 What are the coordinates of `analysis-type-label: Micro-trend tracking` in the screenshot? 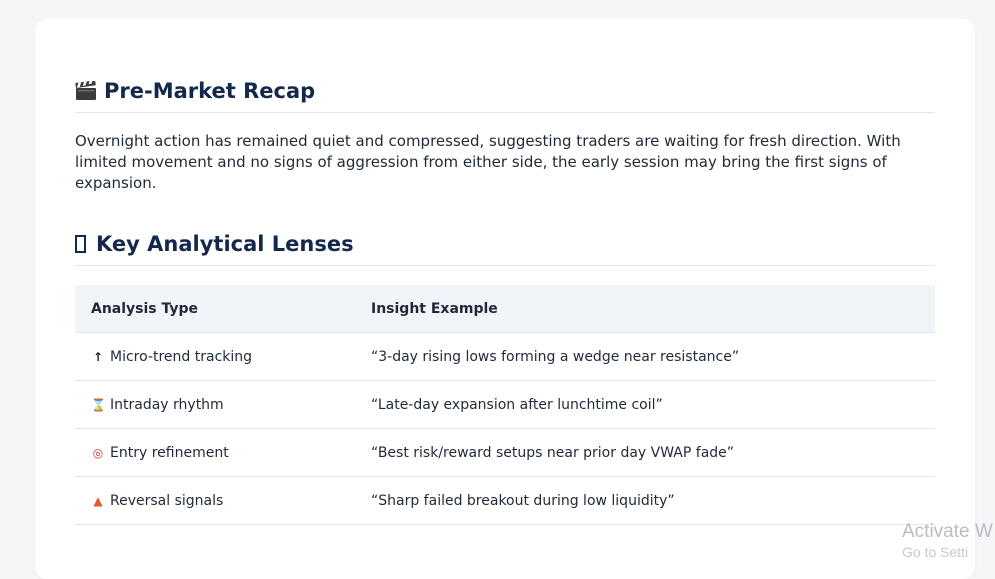 It's located at (181, 356).